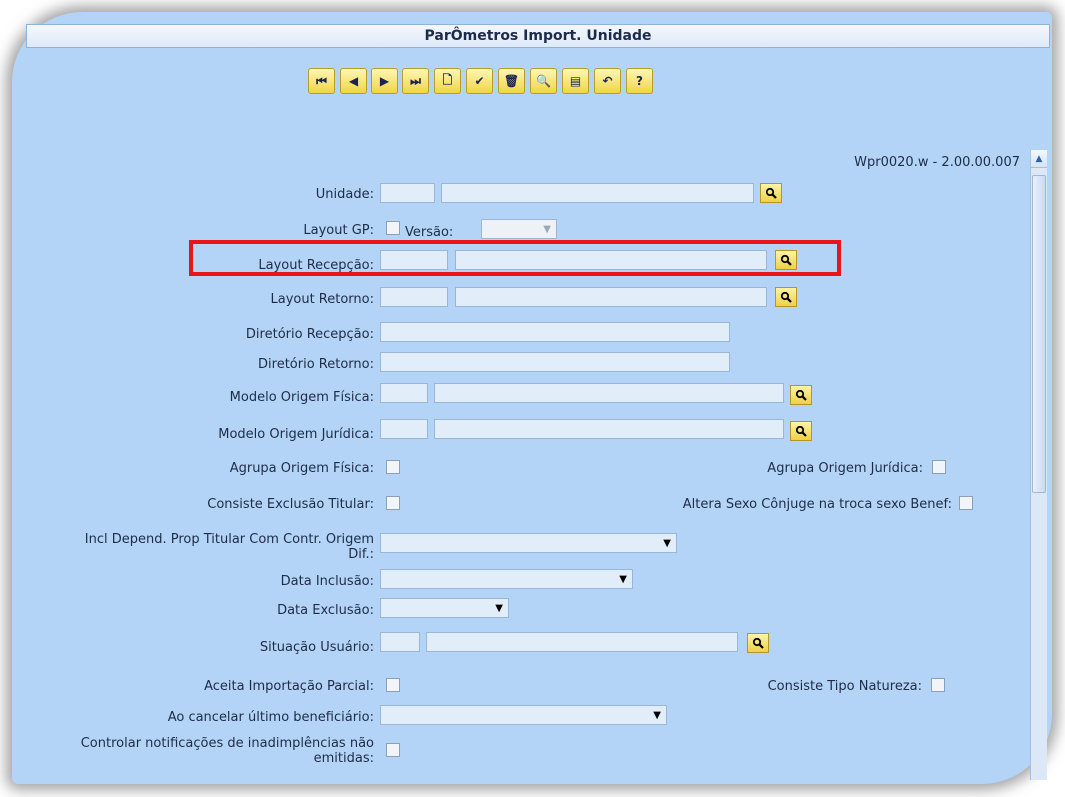  What do you see at coordinates (609, 429) in the screenshot?
I see `modelo-origem-juridica-description-input` at bounding box center [609, 429].